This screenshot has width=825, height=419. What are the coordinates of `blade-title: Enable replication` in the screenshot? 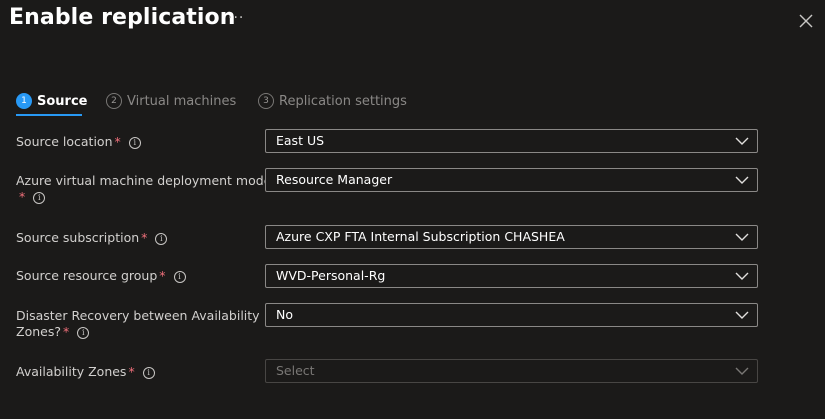 It's located at (122, 17).